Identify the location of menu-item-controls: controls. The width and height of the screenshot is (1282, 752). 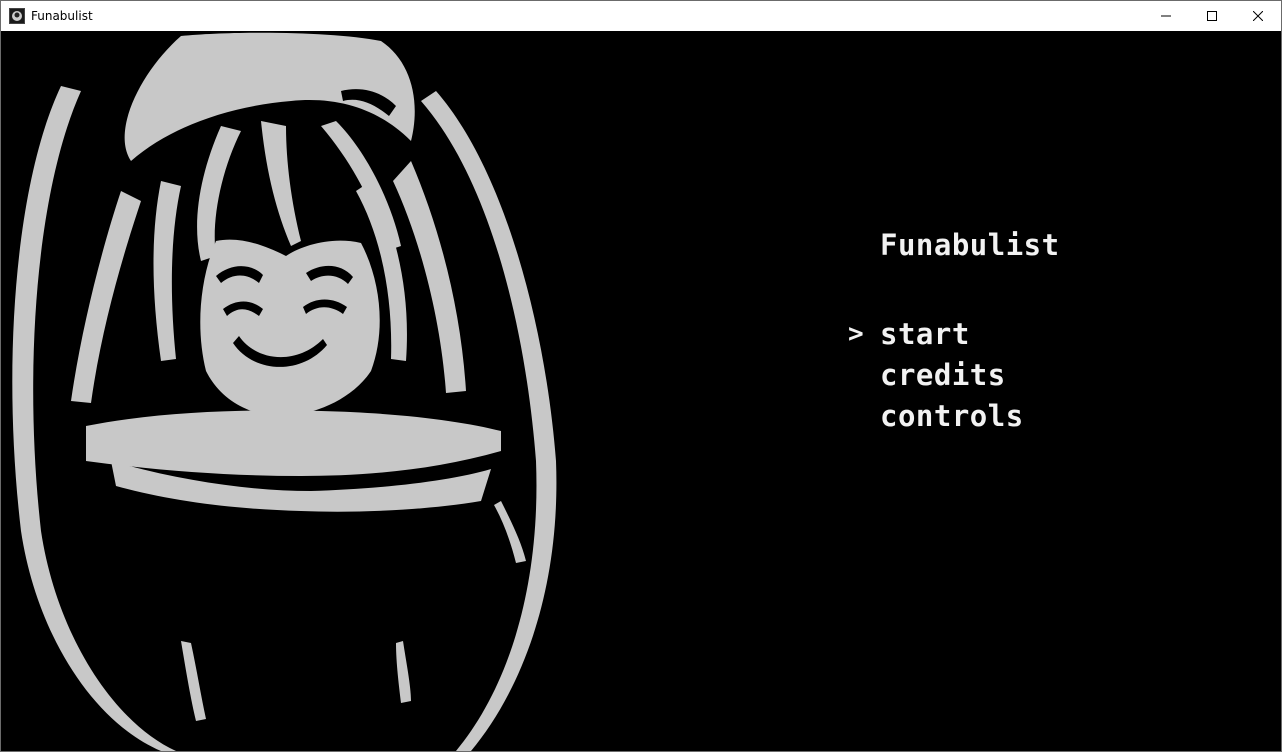
(952, 416).